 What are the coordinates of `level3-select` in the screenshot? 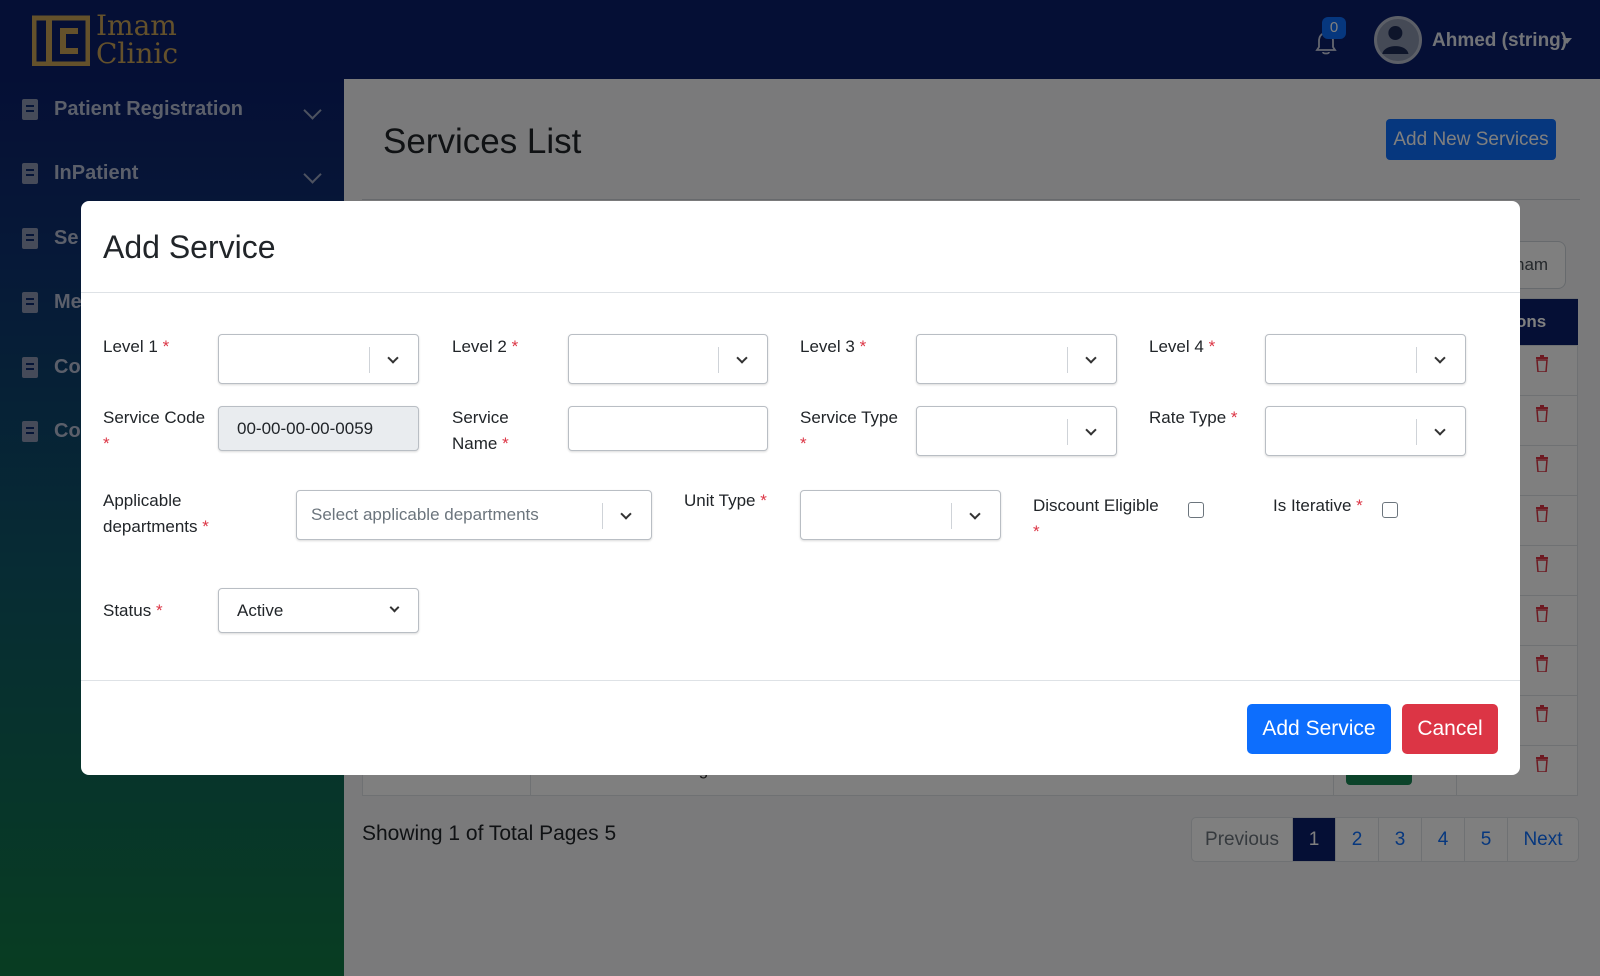 It's located at (1016, 359).